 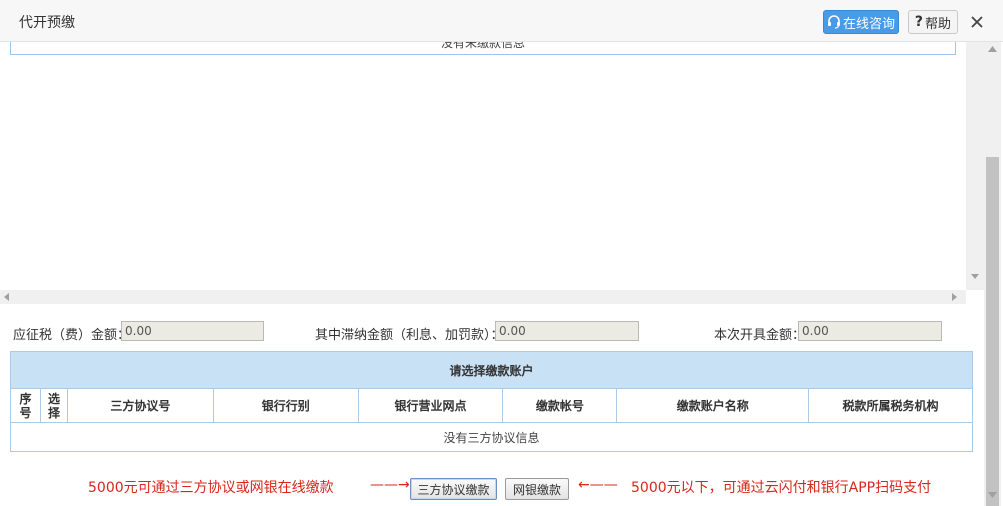 What do you see at coordinates (491, 437) in the screenshot?
I see `table-empty-message: 没有三方协议信息` at bounding box center [491, 437].